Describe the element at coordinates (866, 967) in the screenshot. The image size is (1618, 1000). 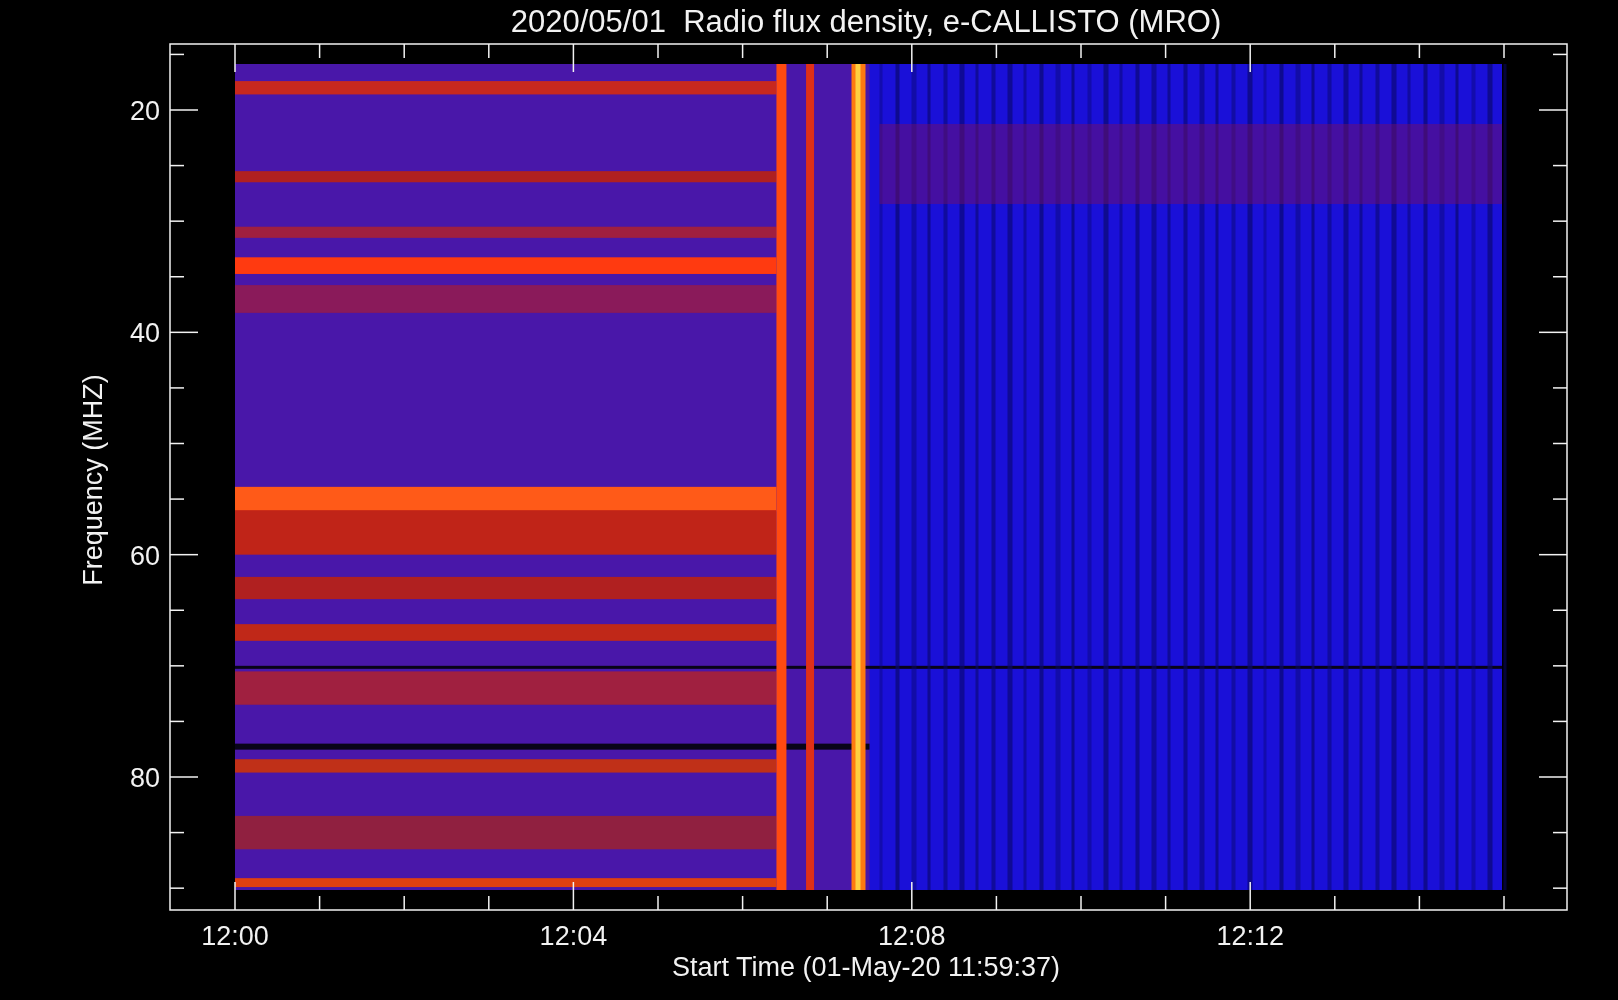
I see `x-axis-label: Start Time (01-May-20 11:59:37)` at that location.